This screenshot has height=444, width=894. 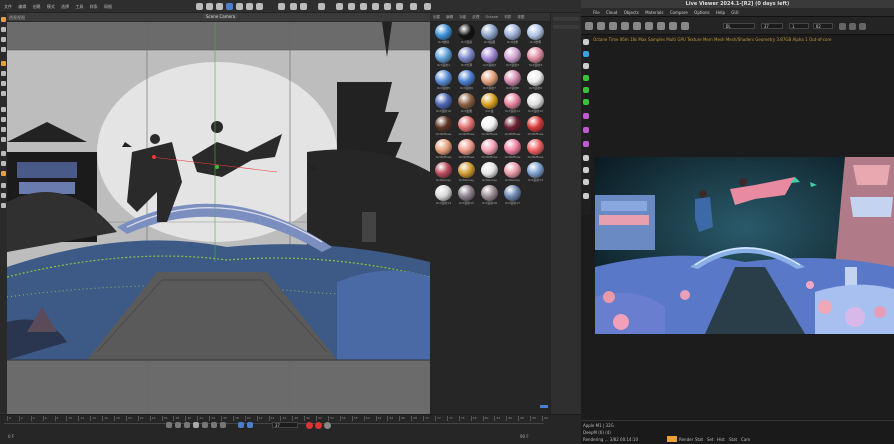 What do you see at coordinates (443, 80) in the screenshot?
I see `material-swatch: Oct漫射5` at bounding box center [443, 80].